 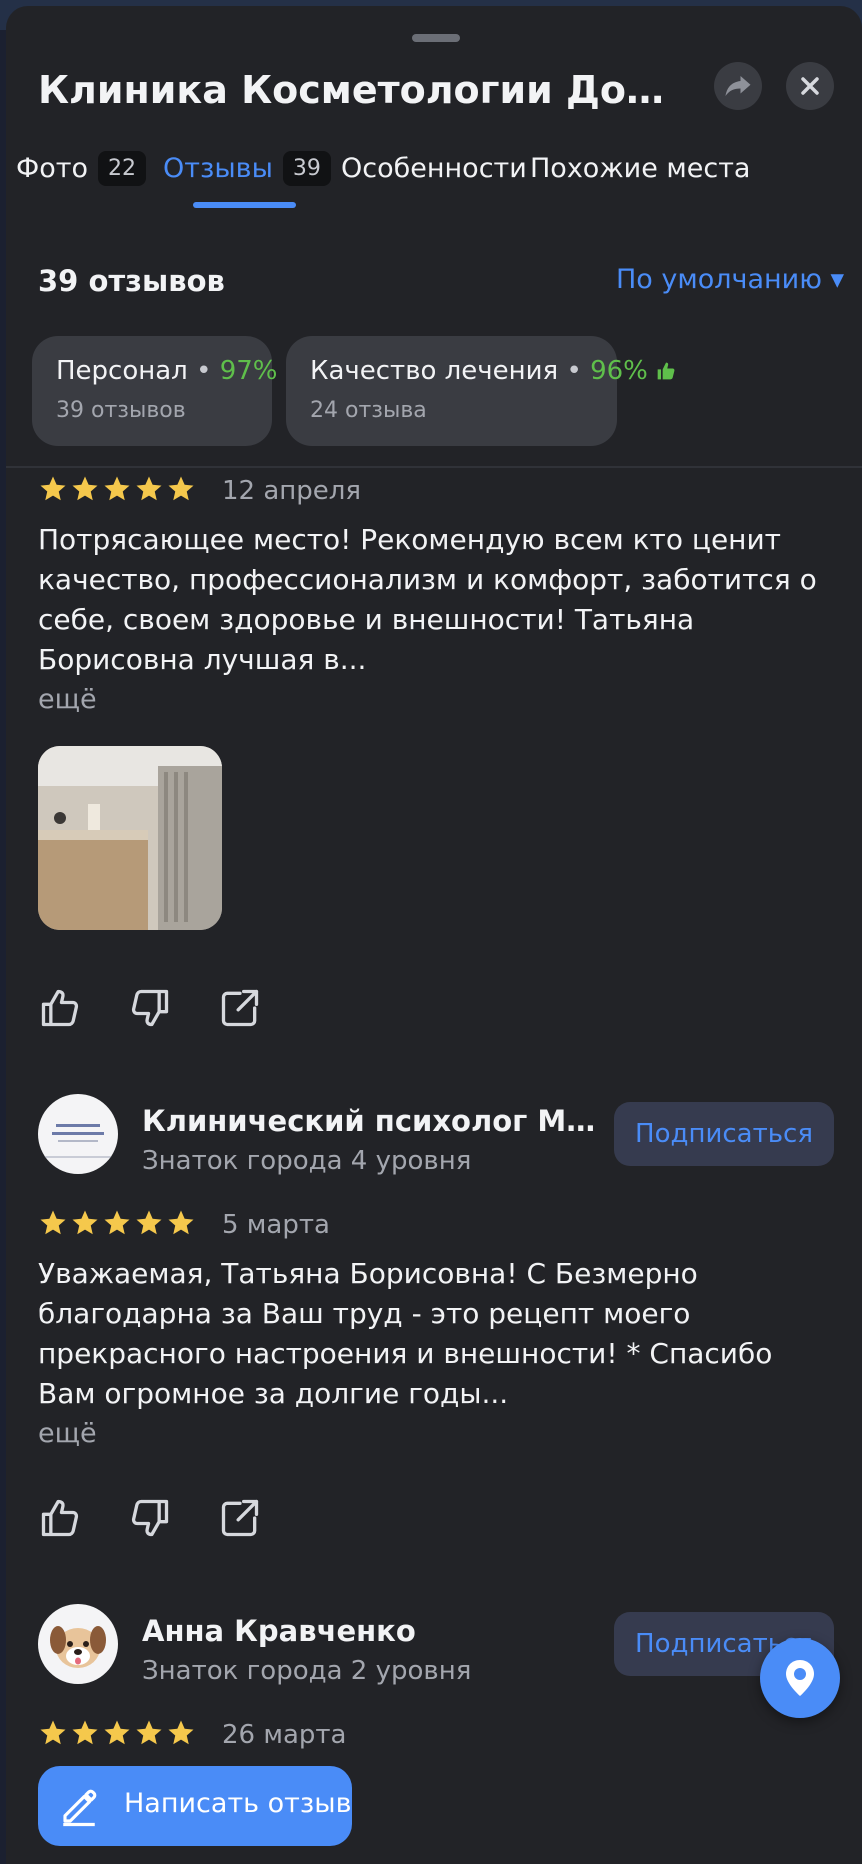 What do you see at coordinates (284, 1735) in the screenshot?
I see `review-date: 26 марта` at bounding box center [284, 1735].